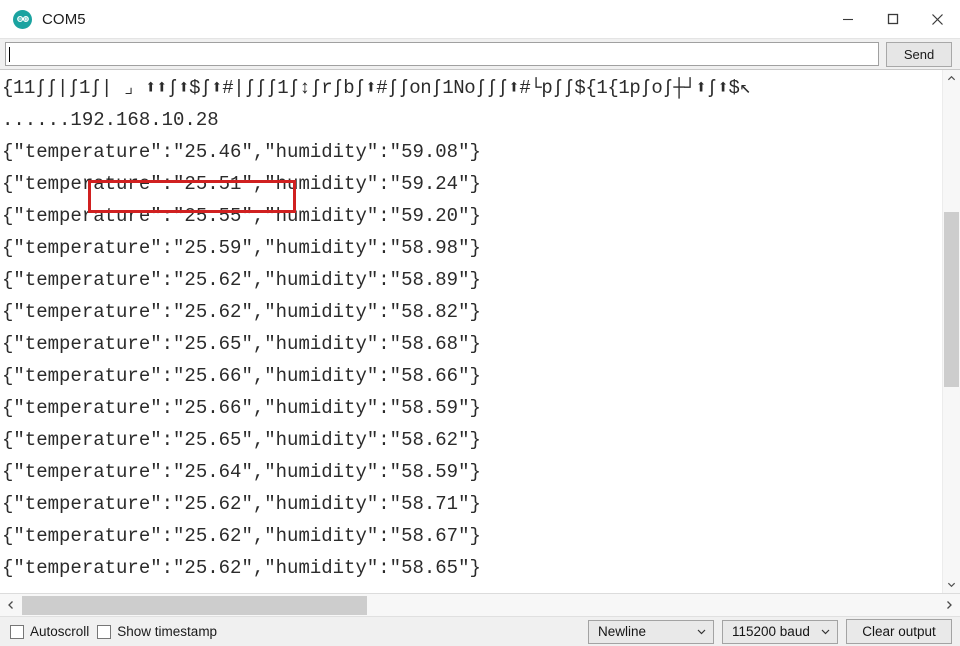 The image size is (960, 646). I want to click on maximize-icon, so click(892, 19).